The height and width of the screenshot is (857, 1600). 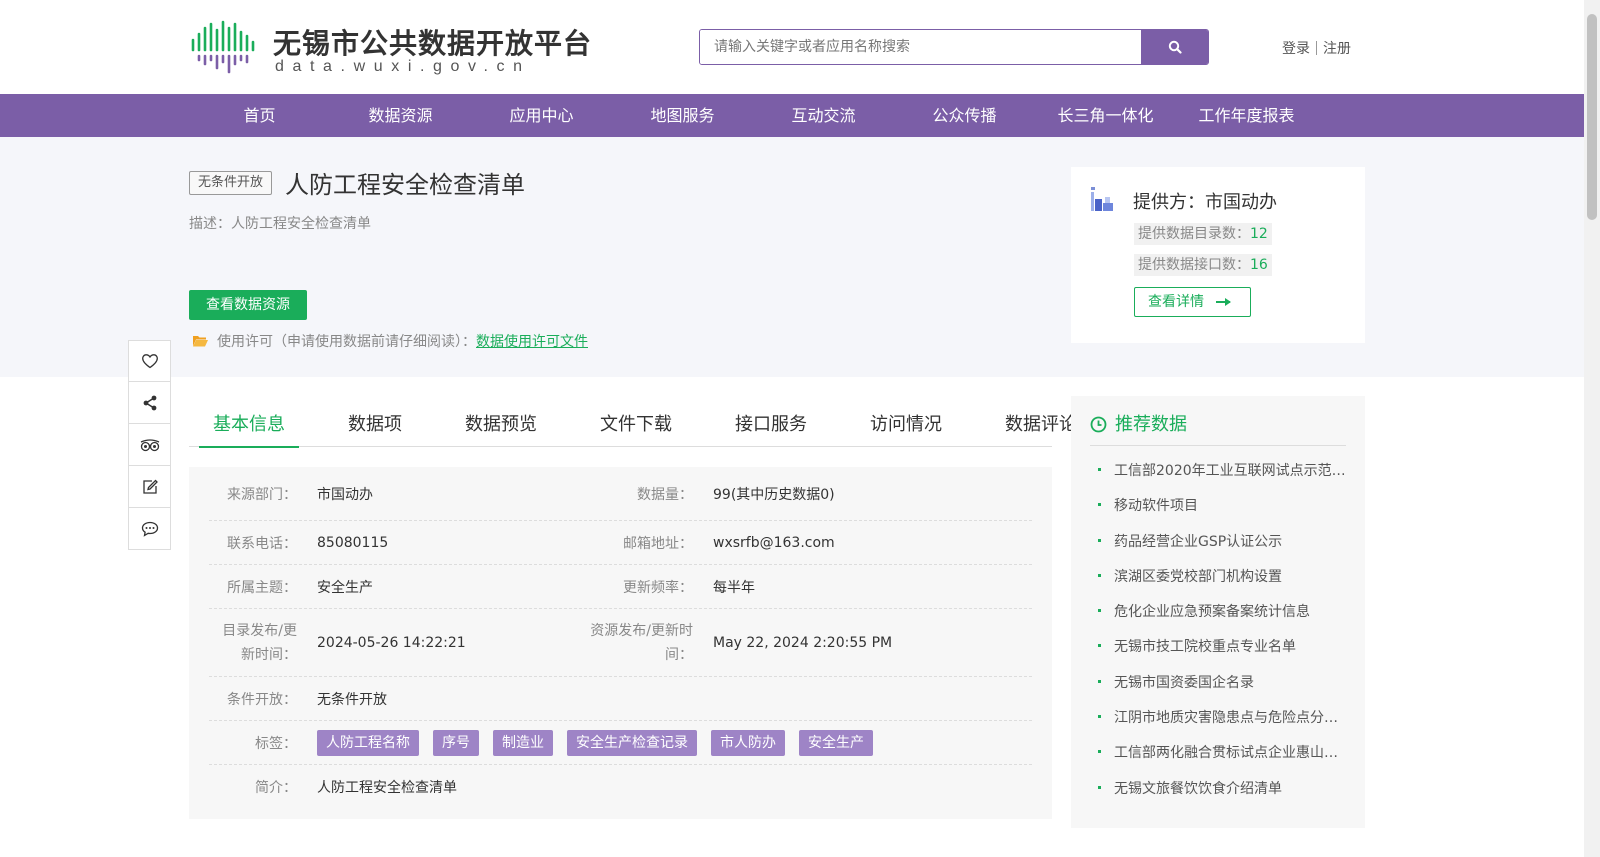 I want to click on tag: 序号, so click(x=456, y=742).